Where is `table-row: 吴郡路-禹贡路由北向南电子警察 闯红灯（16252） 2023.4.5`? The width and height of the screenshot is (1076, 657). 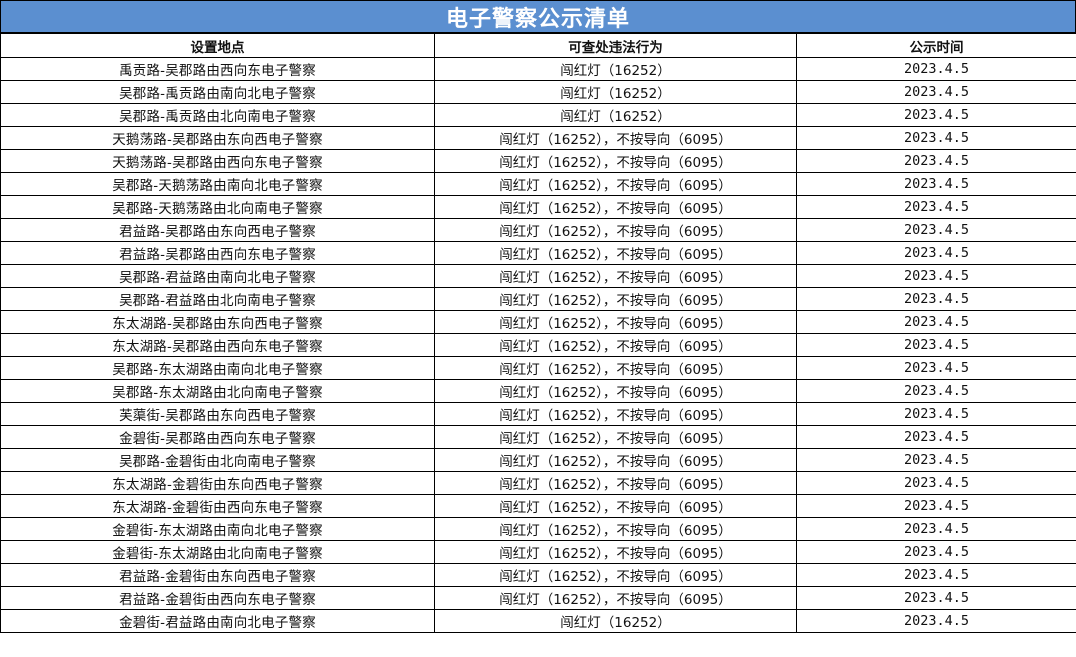 table-row: 吴郡路-禹贡路由北向南电子警察 闯红灯（16252） 2023.4.5 is located at coordinates (538, 115).